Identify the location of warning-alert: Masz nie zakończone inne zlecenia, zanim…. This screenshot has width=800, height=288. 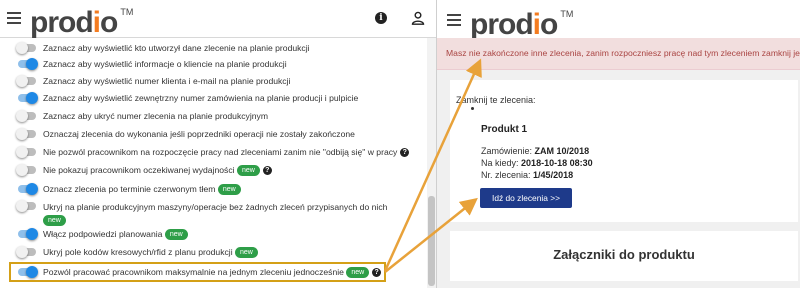
(618, 54).